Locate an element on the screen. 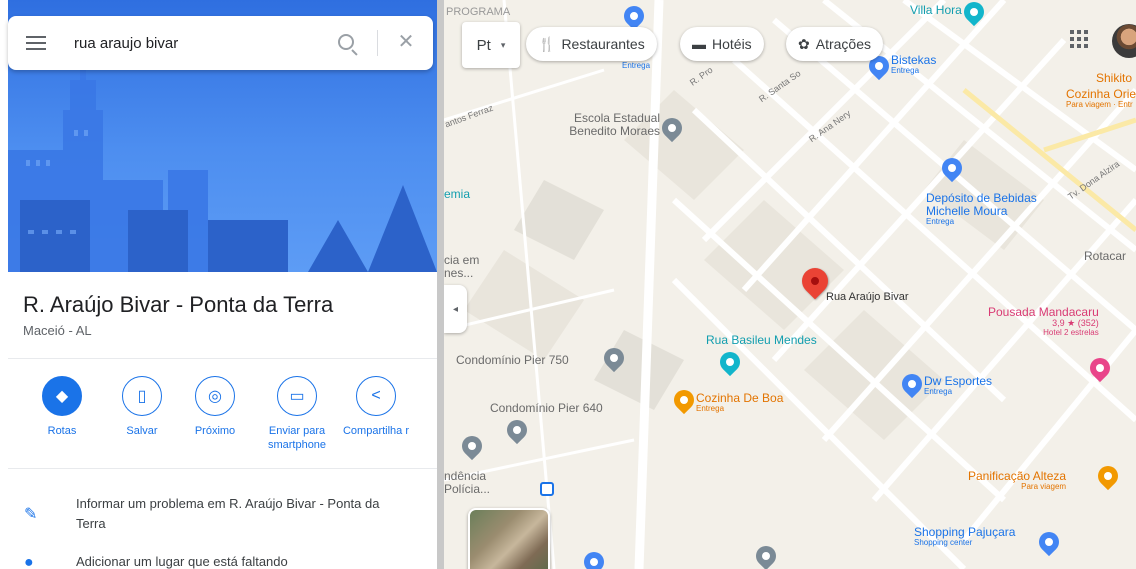 The height and width of the screenshot is (569, 1136). dw-sub: Entrega is located at coordinates (938, 392).